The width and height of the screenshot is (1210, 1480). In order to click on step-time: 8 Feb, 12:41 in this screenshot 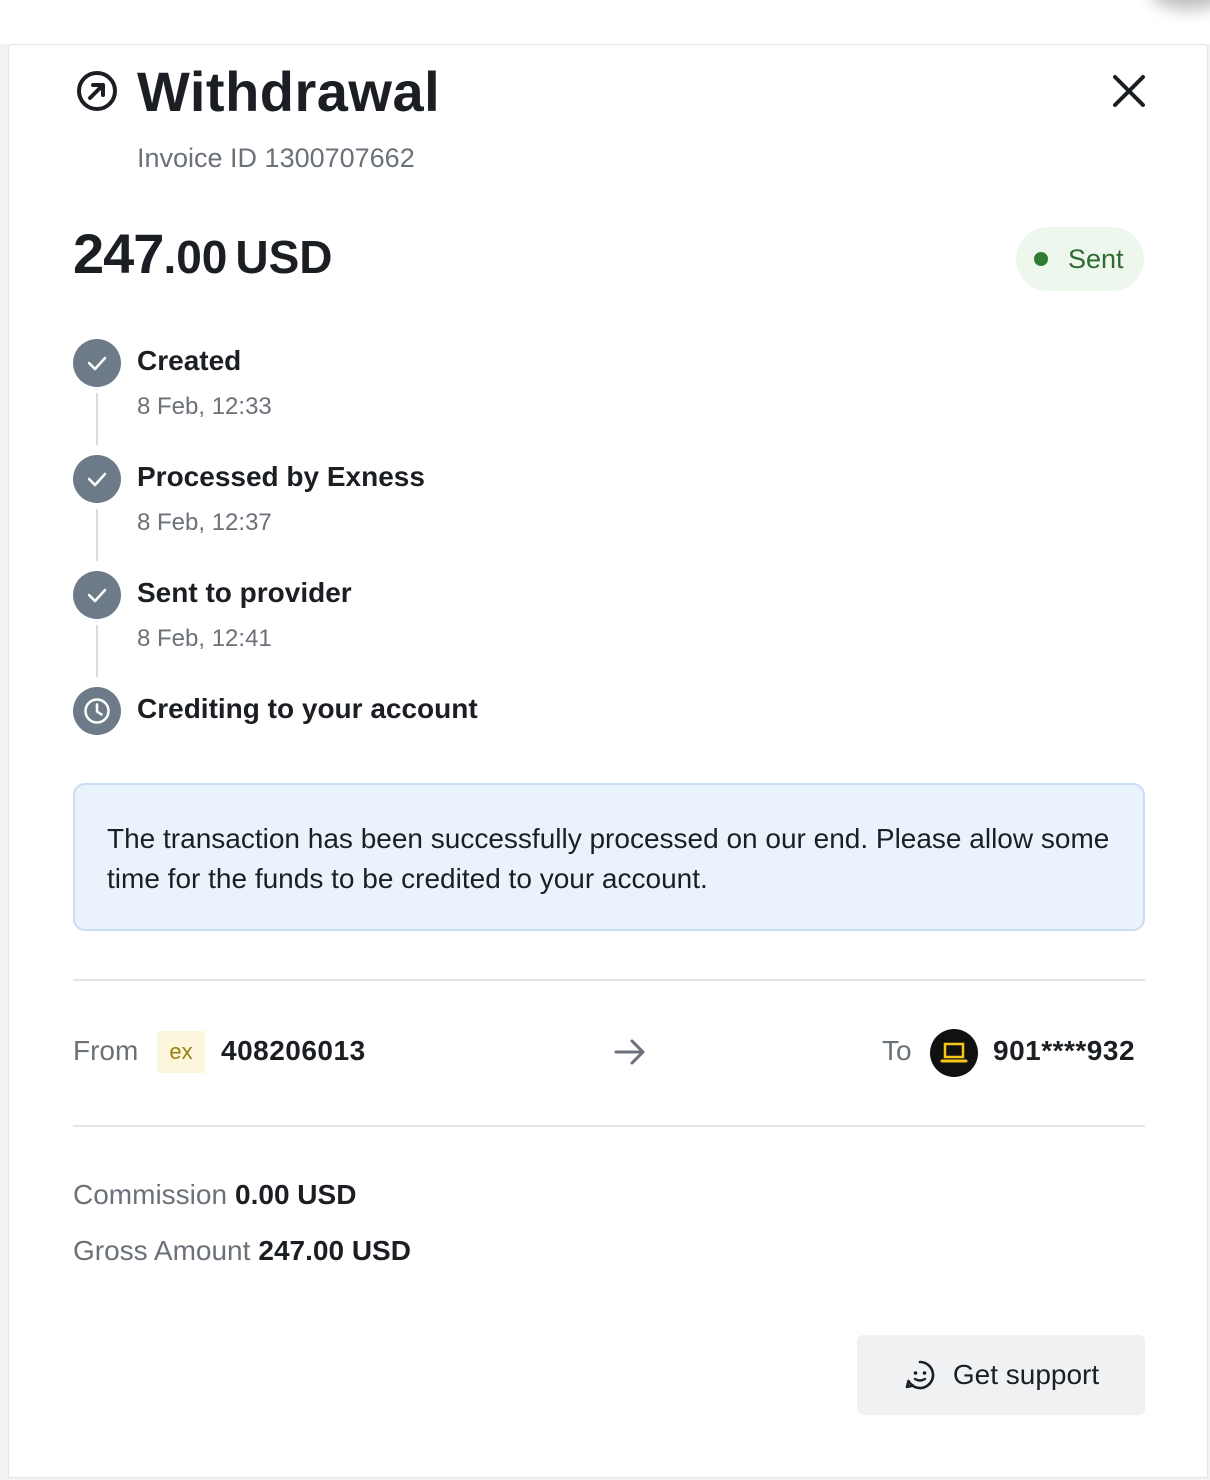, I will do `click(204, 638)`.